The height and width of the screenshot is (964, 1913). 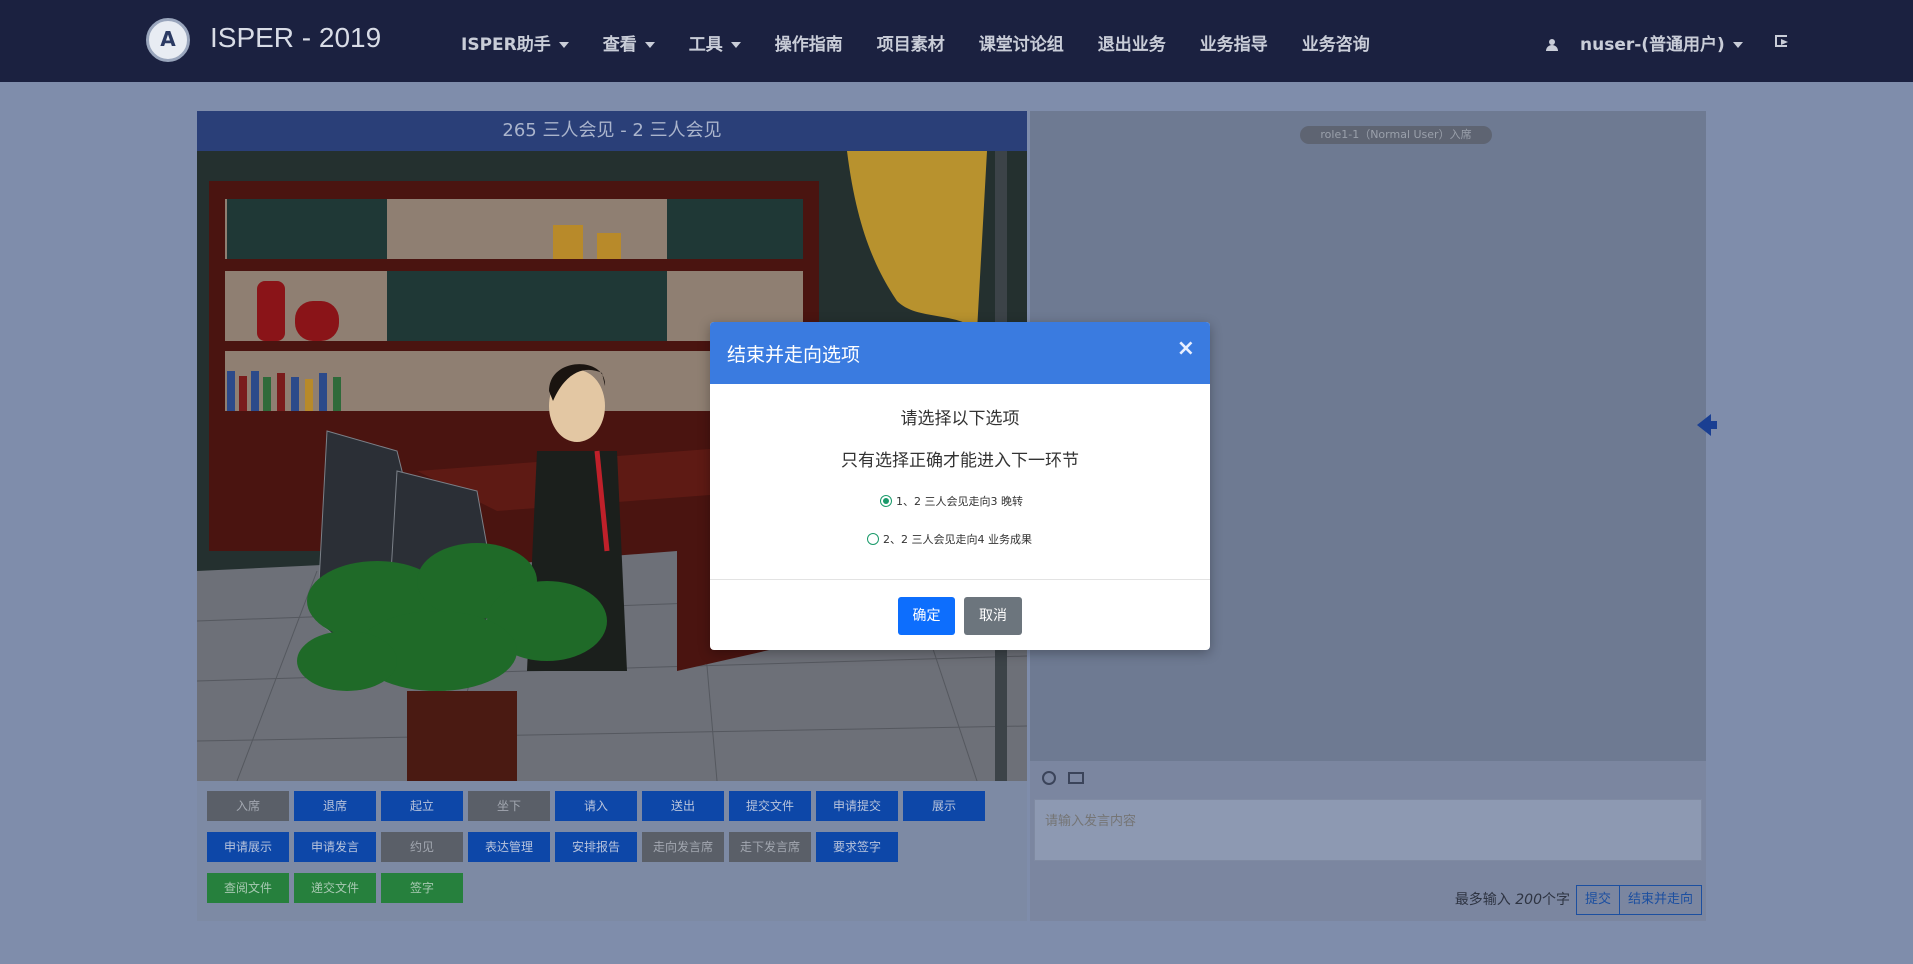 What do you see at coordinates (335, 806) in the screenshot?
I see `leave-seat-button: 退席` at bounding box center [335, 806].